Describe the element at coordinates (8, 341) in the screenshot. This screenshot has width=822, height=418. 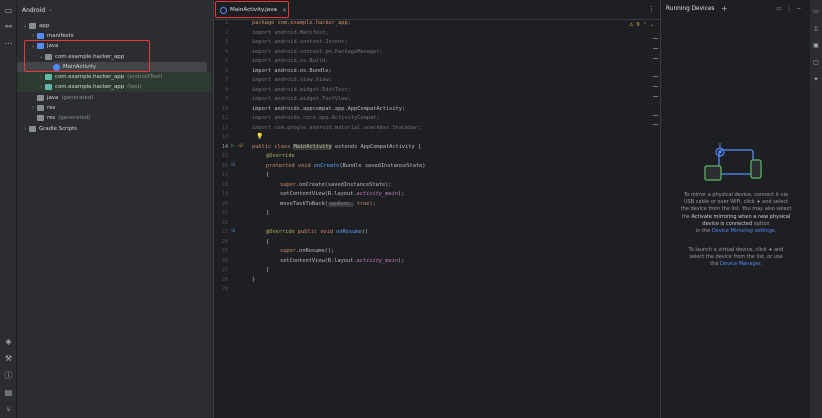
I see `gemini-icon: ◈` at that location.